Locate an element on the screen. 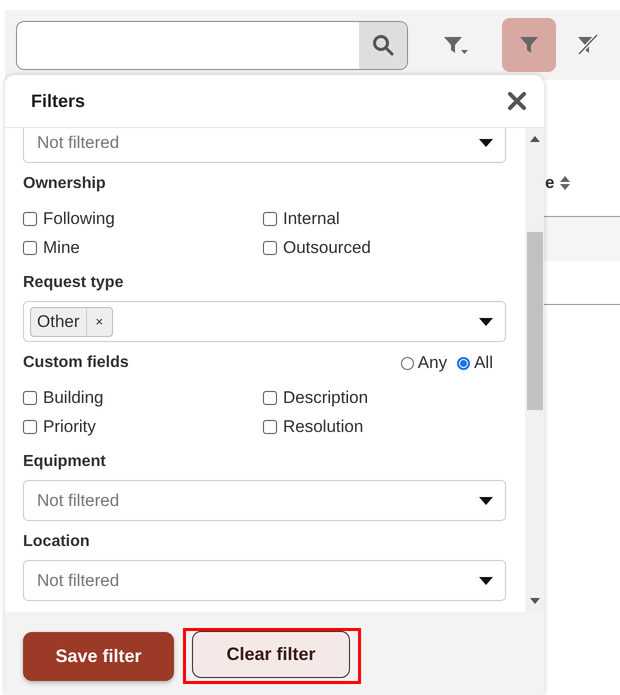  field-label: Location is located at coordinates (57, 542).